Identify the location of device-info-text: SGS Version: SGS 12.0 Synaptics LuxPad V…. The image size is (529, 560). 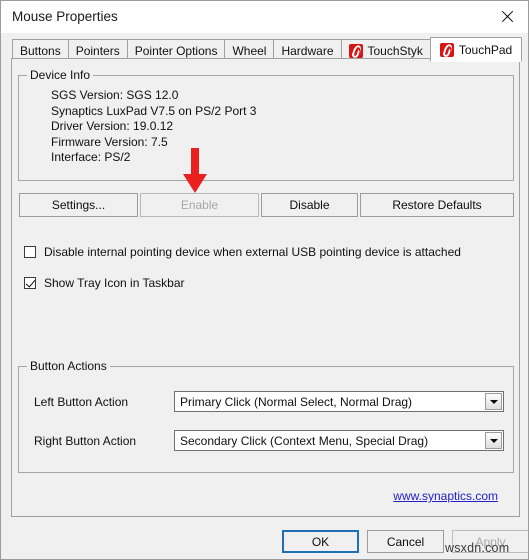
(153, 127).